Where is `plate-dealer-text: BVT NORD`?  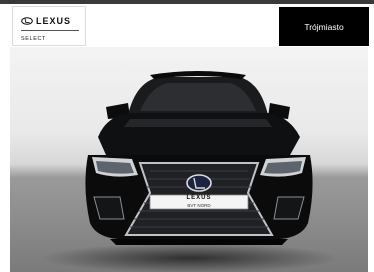
plate-dealer-text: BVT NORD is located at coordinates (199, 205).